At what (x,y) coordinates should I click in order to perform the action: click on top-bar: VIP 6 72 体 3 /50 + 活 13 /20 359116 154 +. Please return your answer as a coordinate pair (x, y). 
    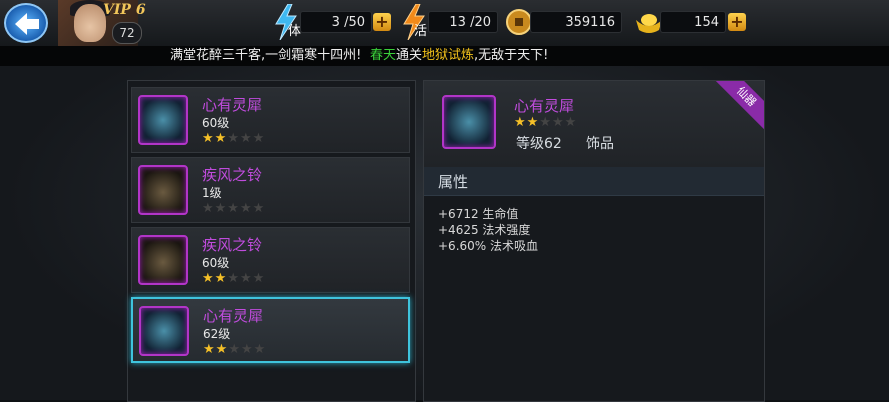
    Looking at the image, I should click on (444, 23).